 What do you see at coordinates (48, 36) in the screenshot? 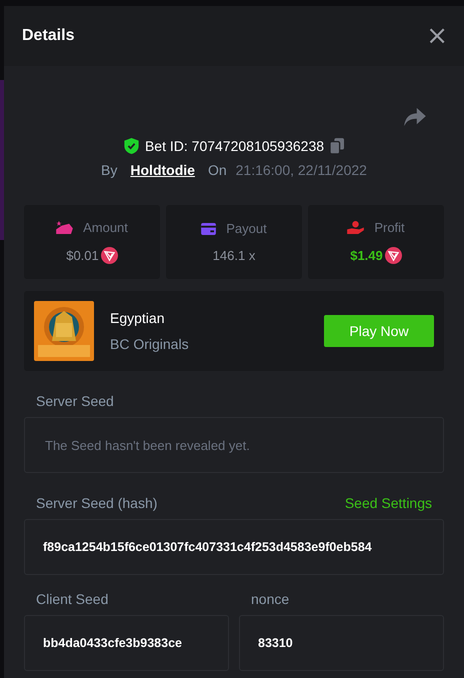
I see `modal-title: Details` at bounding box center [48, 36].